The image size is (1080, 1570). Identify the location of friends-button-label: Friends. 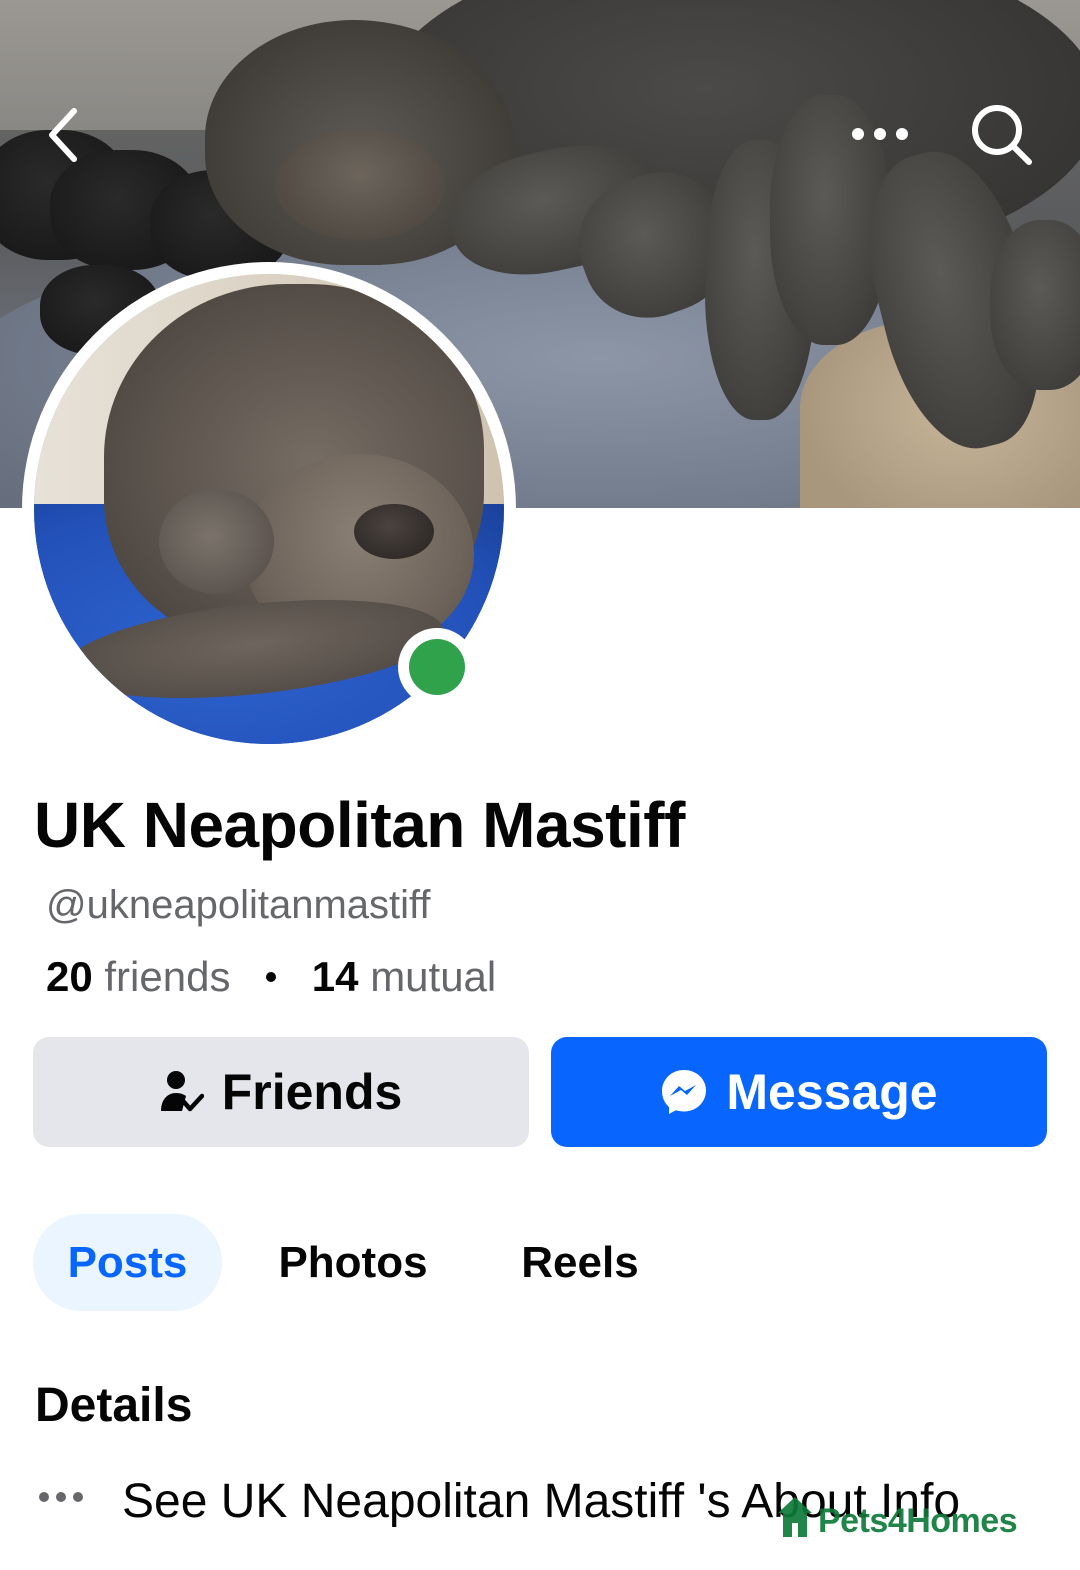
(312, 1092).